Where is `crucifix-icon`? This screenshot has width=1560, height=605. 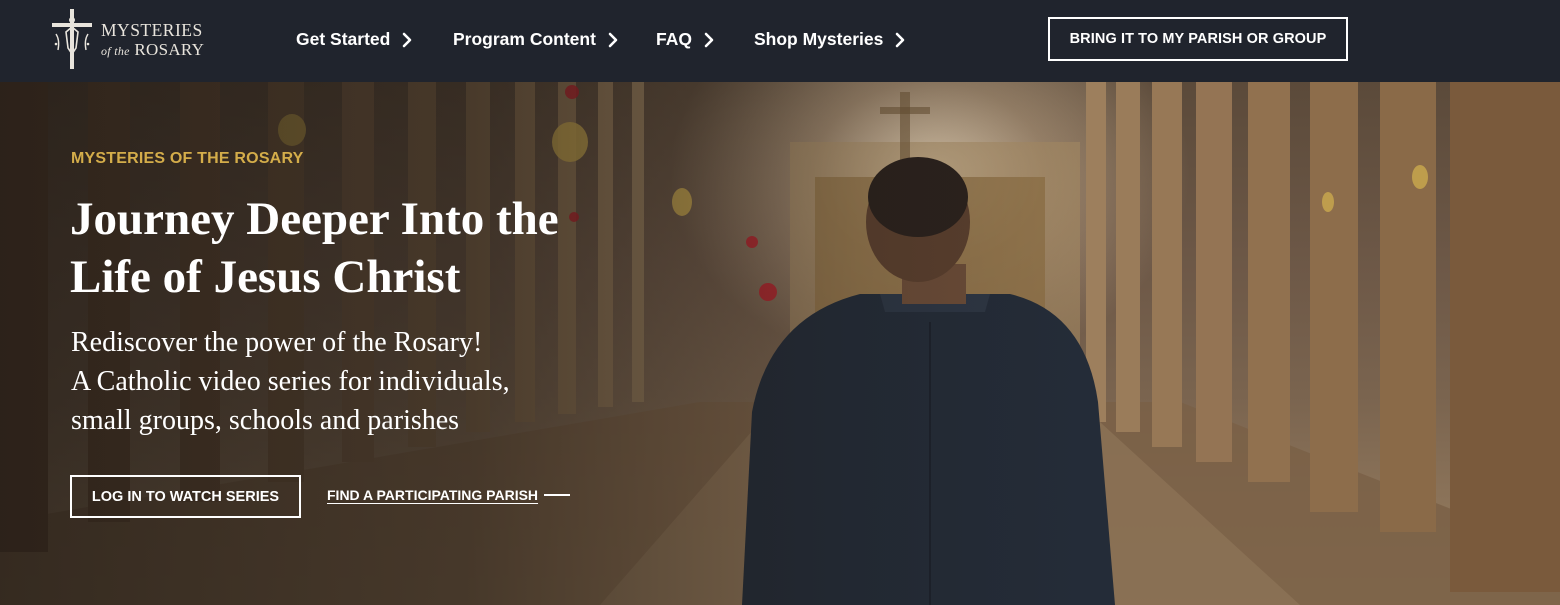
crucifix-icon is located at coordinates (72, 39).